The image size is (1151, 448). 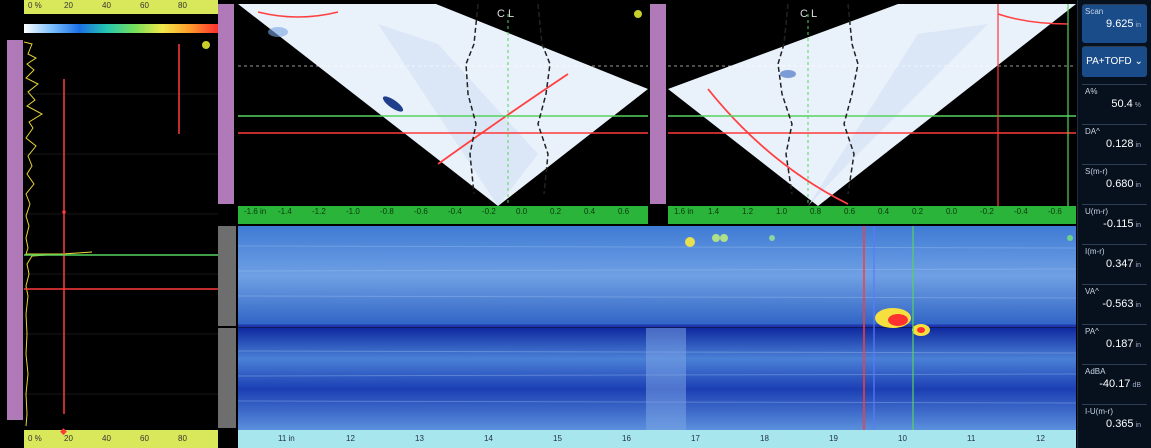 What do you see at coordinates (226, 104) in the screenshot?
I see `sector-left-depth-ruler` at bounding box center [226, 104].